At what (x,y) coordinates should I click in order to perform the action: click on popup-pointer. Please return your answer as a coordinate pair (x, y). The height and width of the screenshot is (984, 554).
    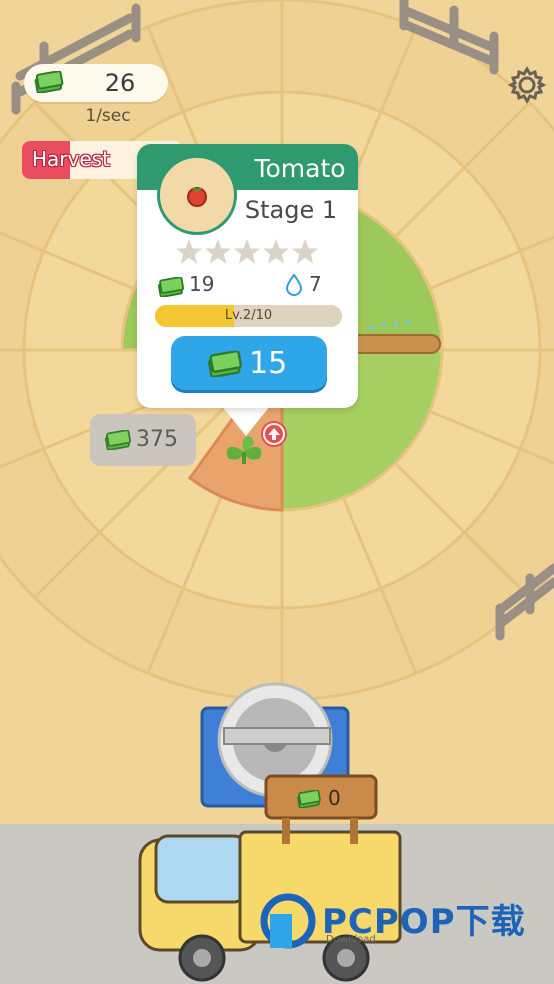
    Looking at the image, I should click on (246, 421).